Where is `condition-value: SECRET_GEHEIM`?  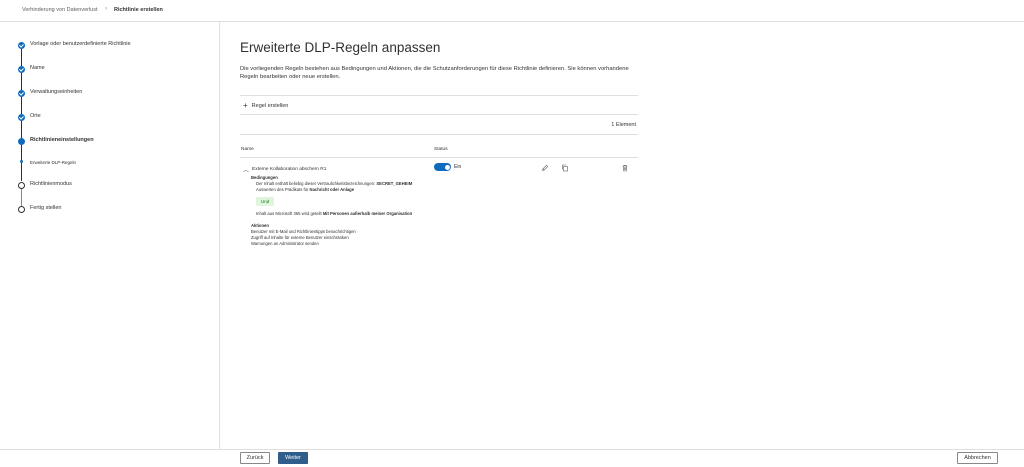 condition-value: SECRET_GEHEIM is located at coordinates (394, 183).